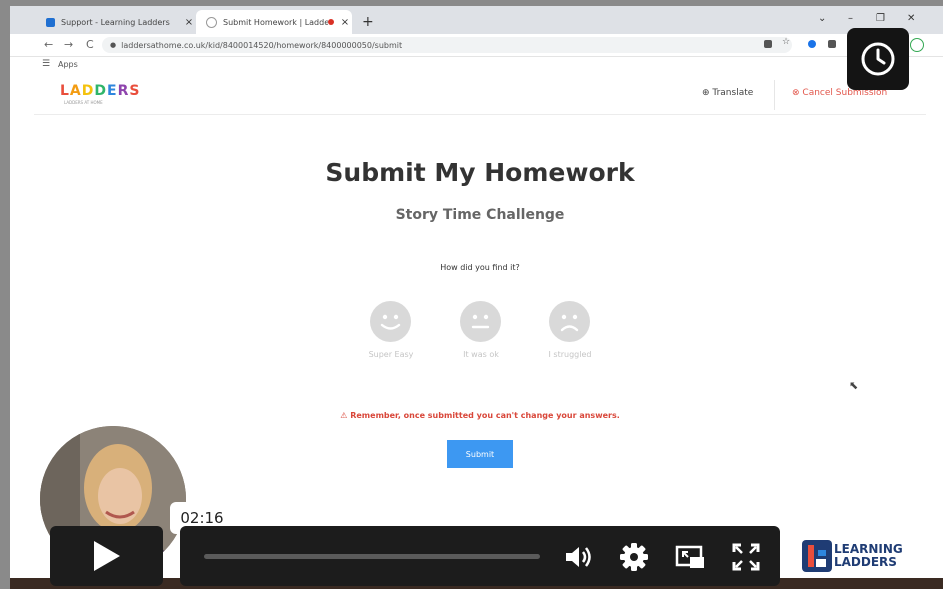 The height and width of the screenshot is (590, 943). I want to click on picture-in-picture-icon, so click(690, 557).